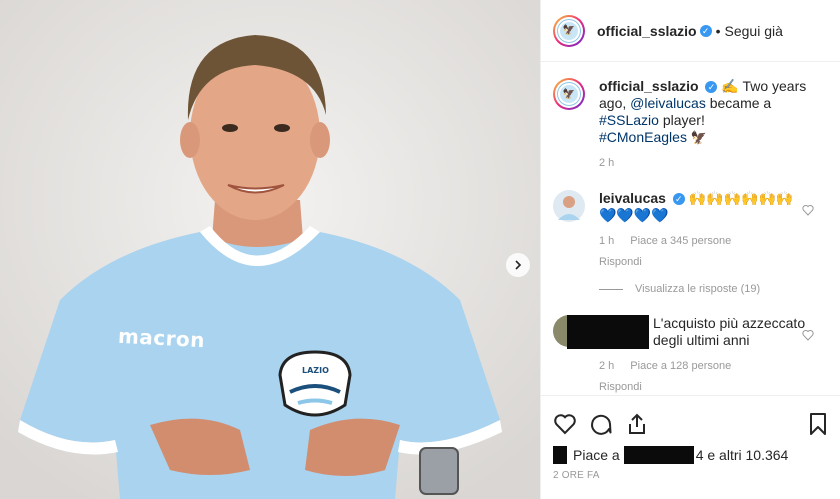  I want to click on action-bar, so click(691, 424).